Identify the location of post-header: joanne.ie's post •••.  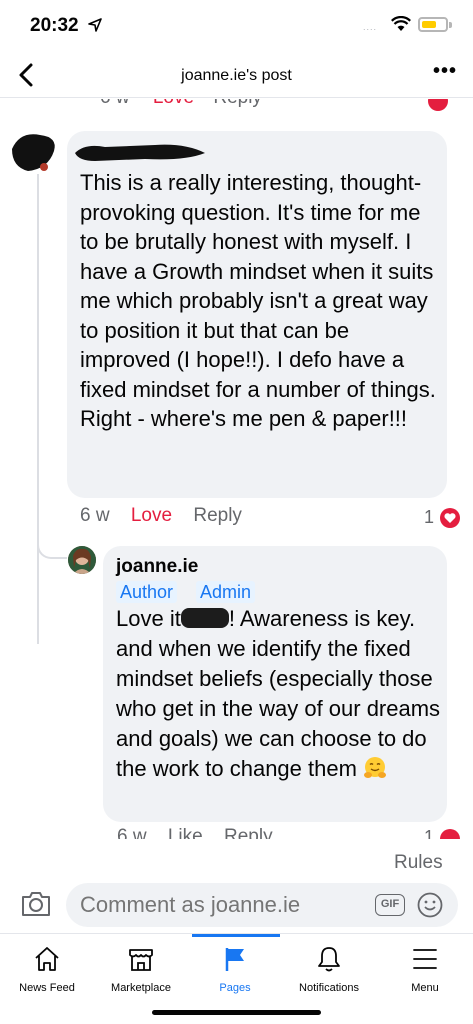
(236, 75).